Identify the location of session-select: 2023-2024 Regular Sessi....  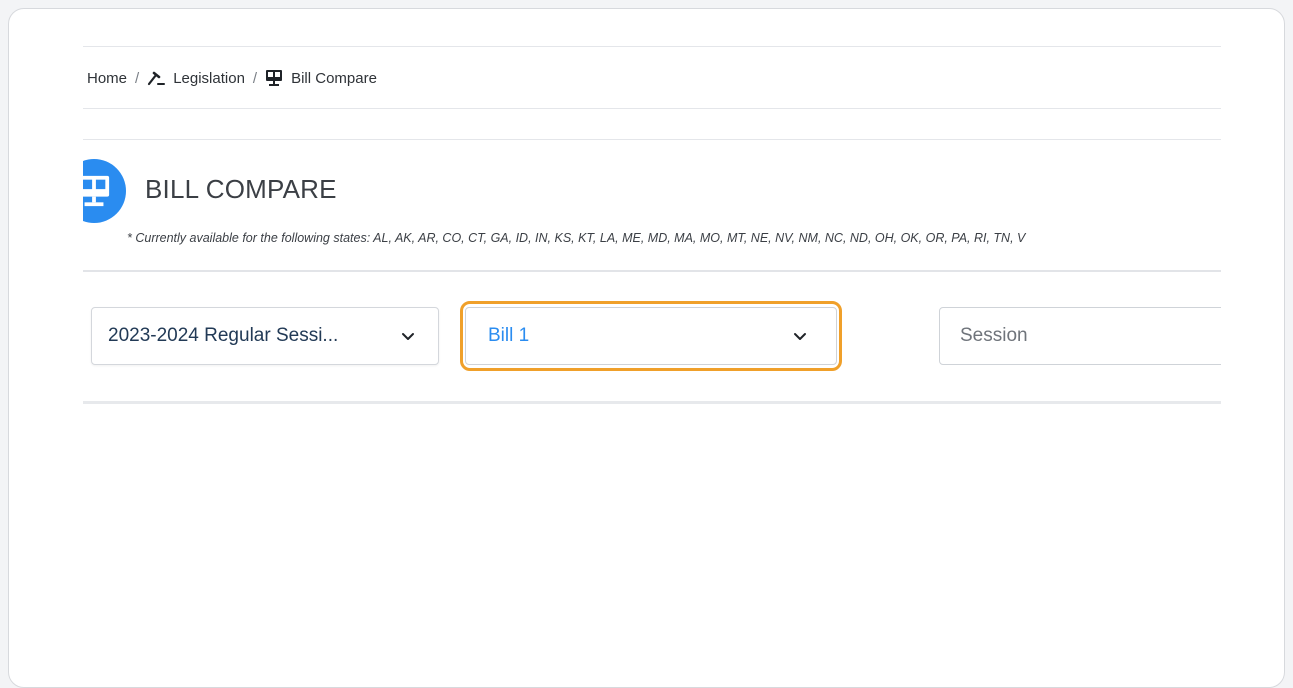
(265, 336).